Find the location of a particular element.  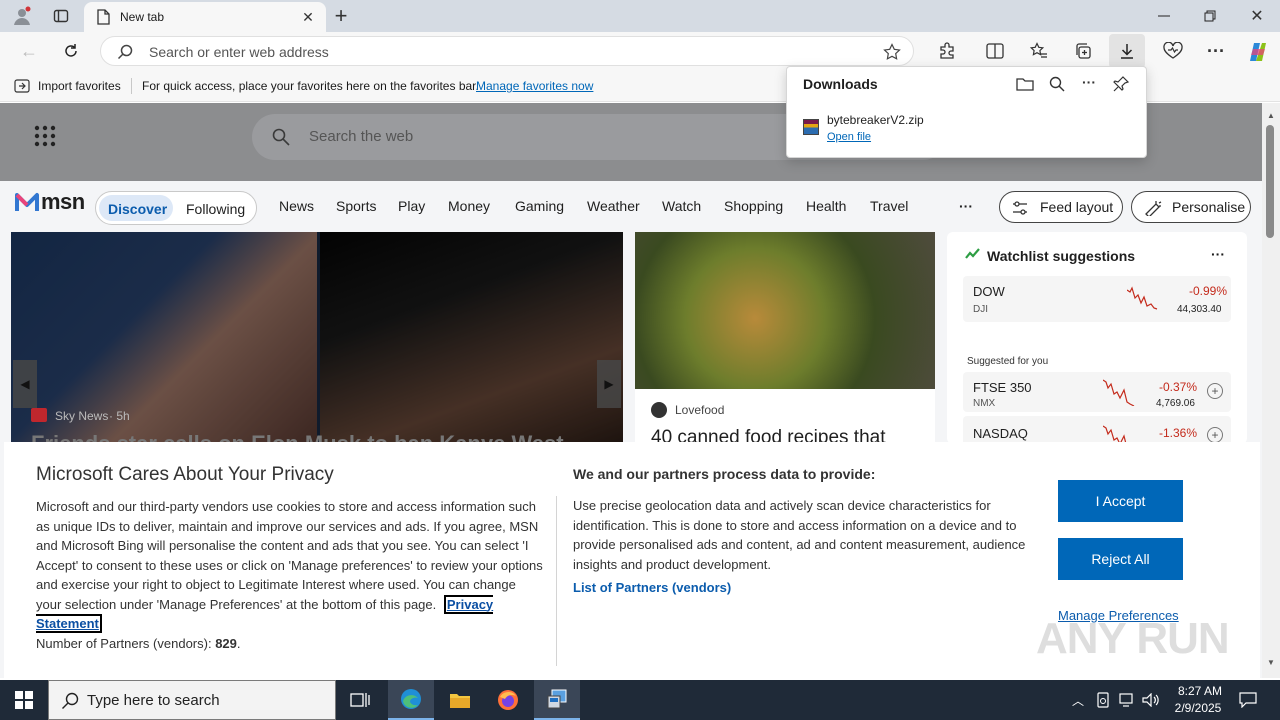

split-screen-icon is located at coordinates (995, 51).